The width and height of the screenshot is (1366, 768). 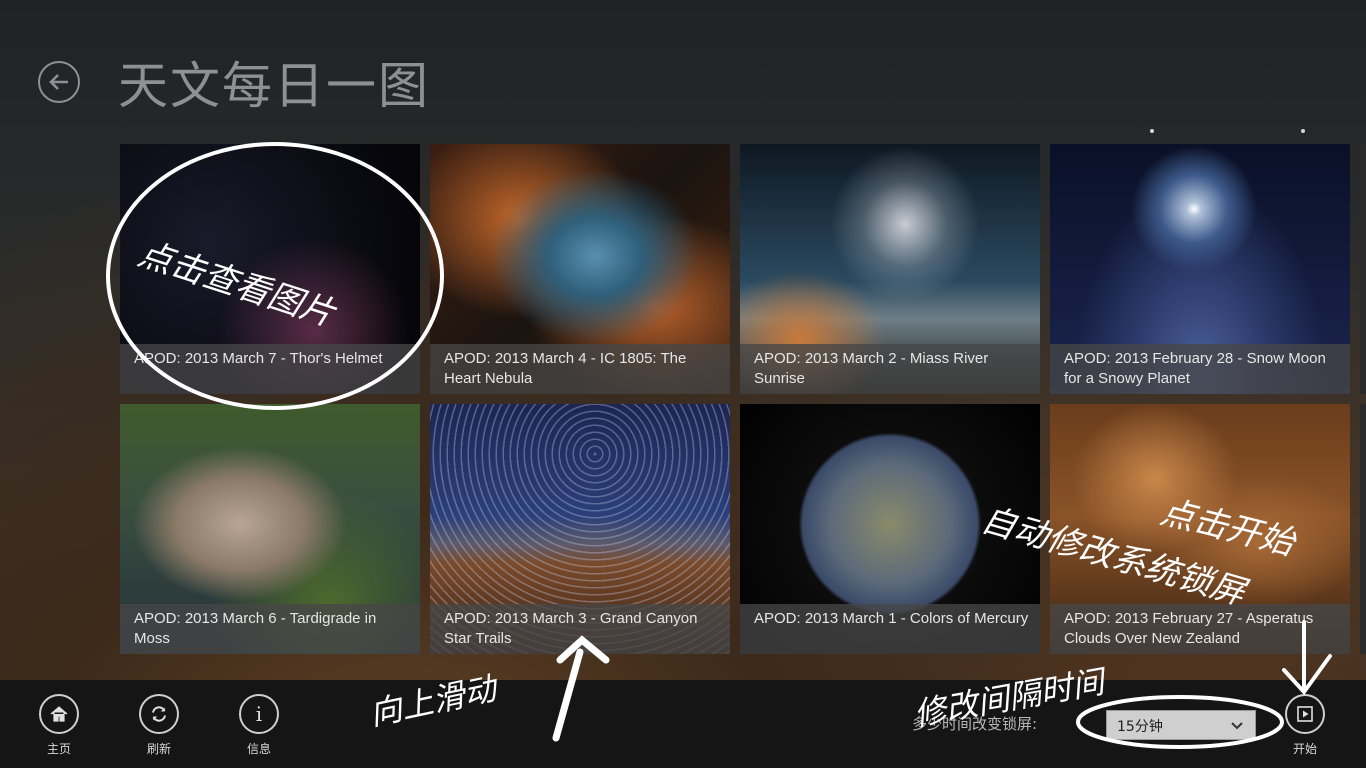 I want to click on chevron-down-icon, so click(x=1237, y=726).